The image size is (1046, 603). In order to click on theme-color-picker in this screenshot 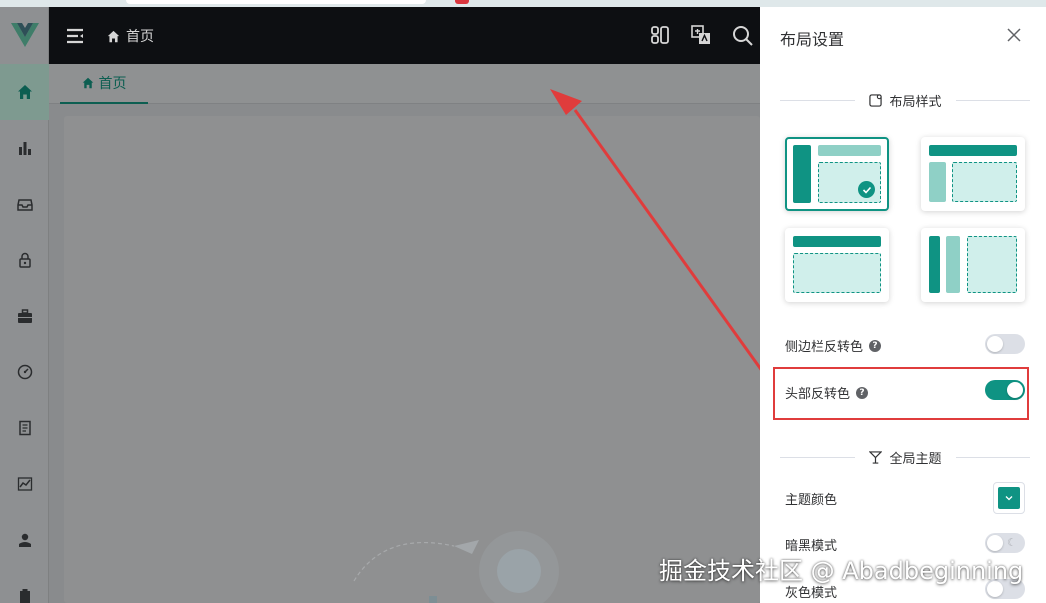, I will do `click(1009, 498)`.